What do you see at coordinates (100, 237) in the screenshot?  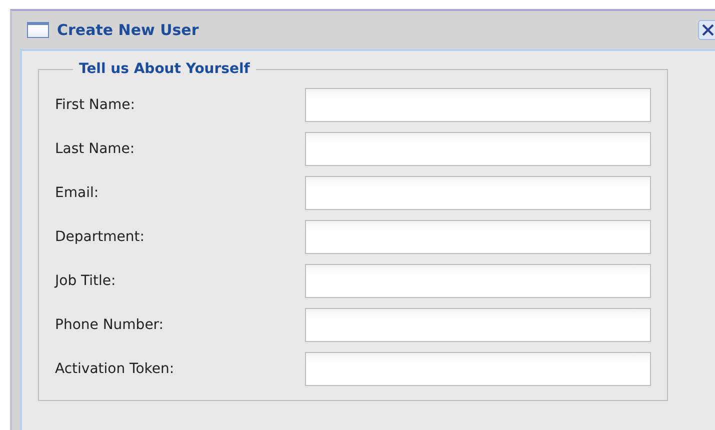 I see `field-label: Department:` at bounding box center [100, 237].